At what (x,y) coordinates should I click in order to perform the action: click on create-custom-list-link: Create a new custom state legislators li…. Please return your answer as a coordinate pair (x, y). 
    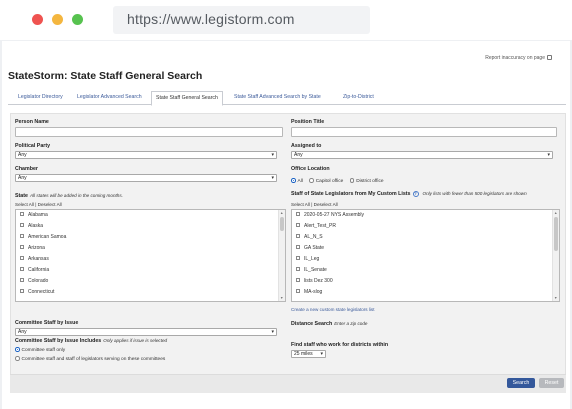
    Looking at the image, I should click on (333, 309).